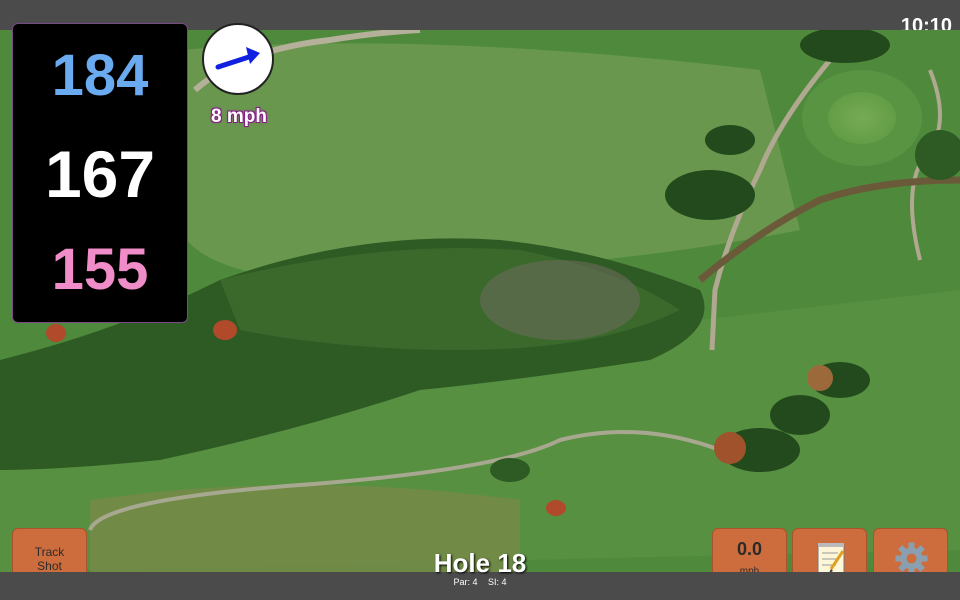 This screenshot has width=960, height=600. I want to click on track-shot-label-2: Shot, so click(49, 566).